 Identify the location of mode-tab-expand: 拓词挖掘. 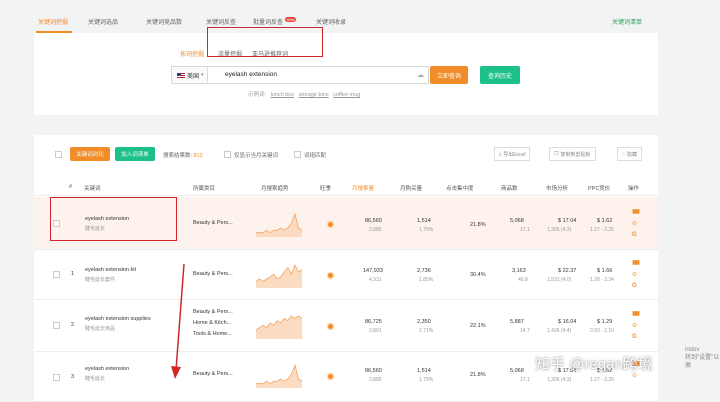
(192, 53).